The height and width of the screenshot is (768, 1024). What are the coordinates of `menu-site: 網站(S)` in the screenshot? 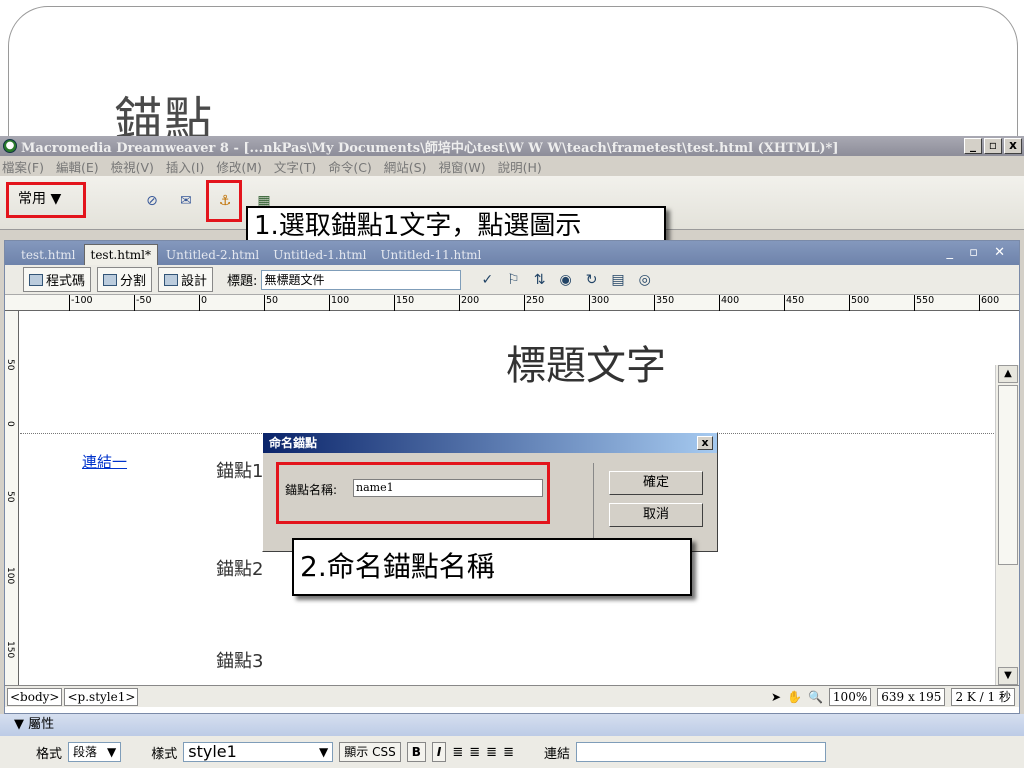 It's located at (405, 166).